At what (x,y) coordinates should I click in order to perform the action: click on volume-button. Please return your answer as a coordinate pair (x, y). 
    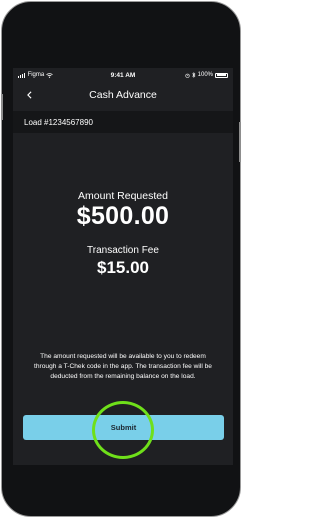
    Looking at the image, I should click on (2, 107).